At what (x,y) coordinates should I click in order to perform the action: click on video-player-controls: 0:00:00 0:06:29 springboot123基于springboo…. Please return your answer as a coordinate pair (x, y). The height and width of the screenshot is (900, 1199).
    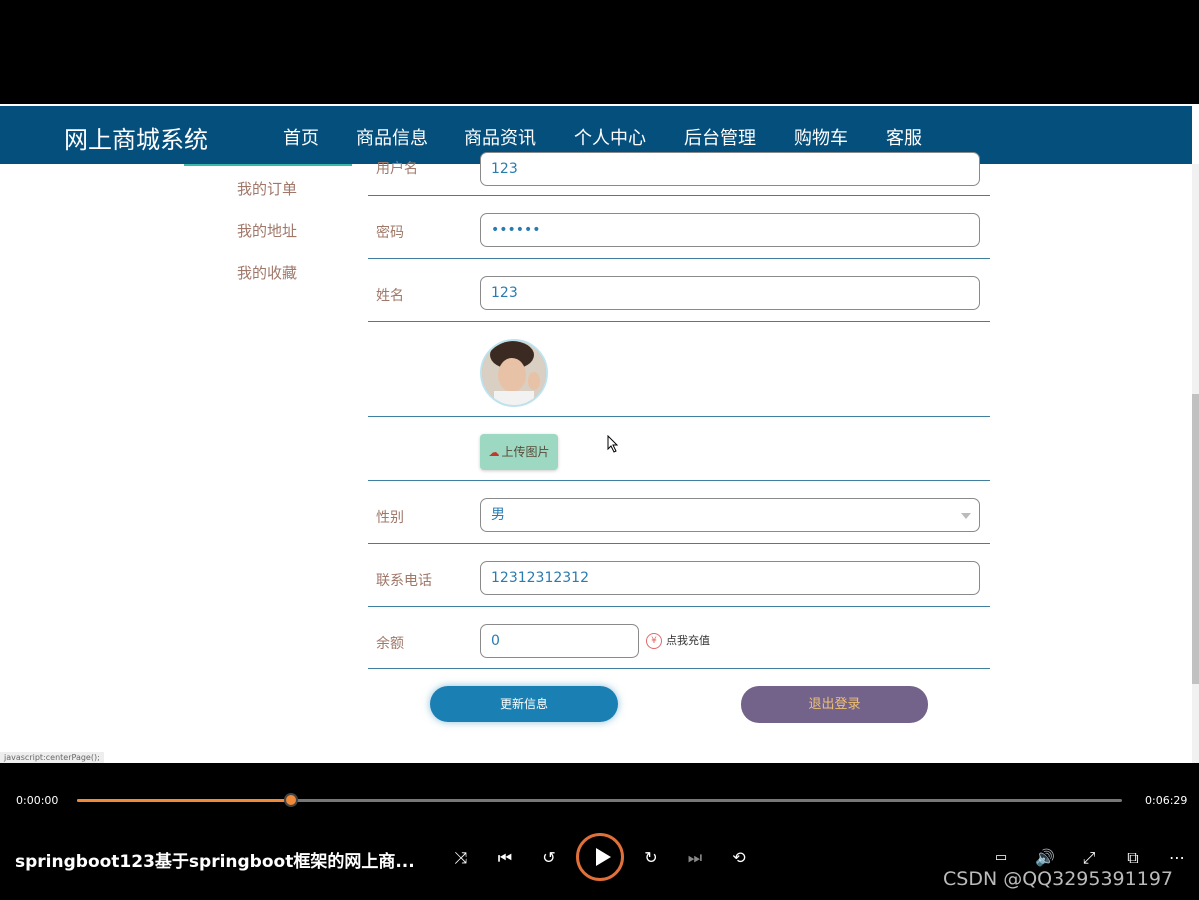
    Looking at the image, I should click on (599, 842).